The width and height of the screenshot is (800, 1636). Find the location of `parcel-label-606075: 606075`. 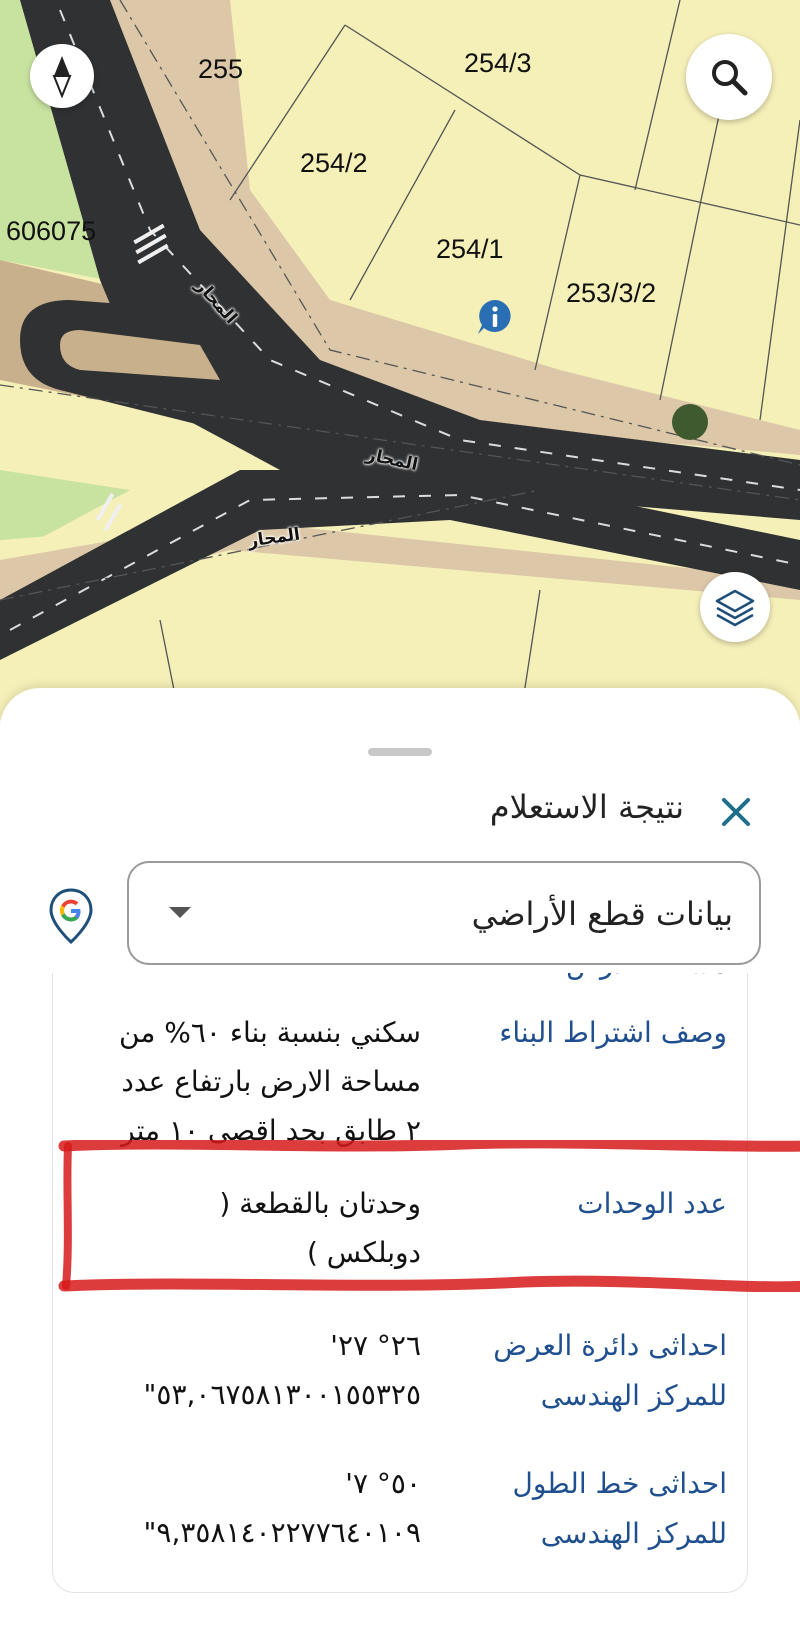

parcel-label-606075: 606075 is located at coordinates (51, 231).